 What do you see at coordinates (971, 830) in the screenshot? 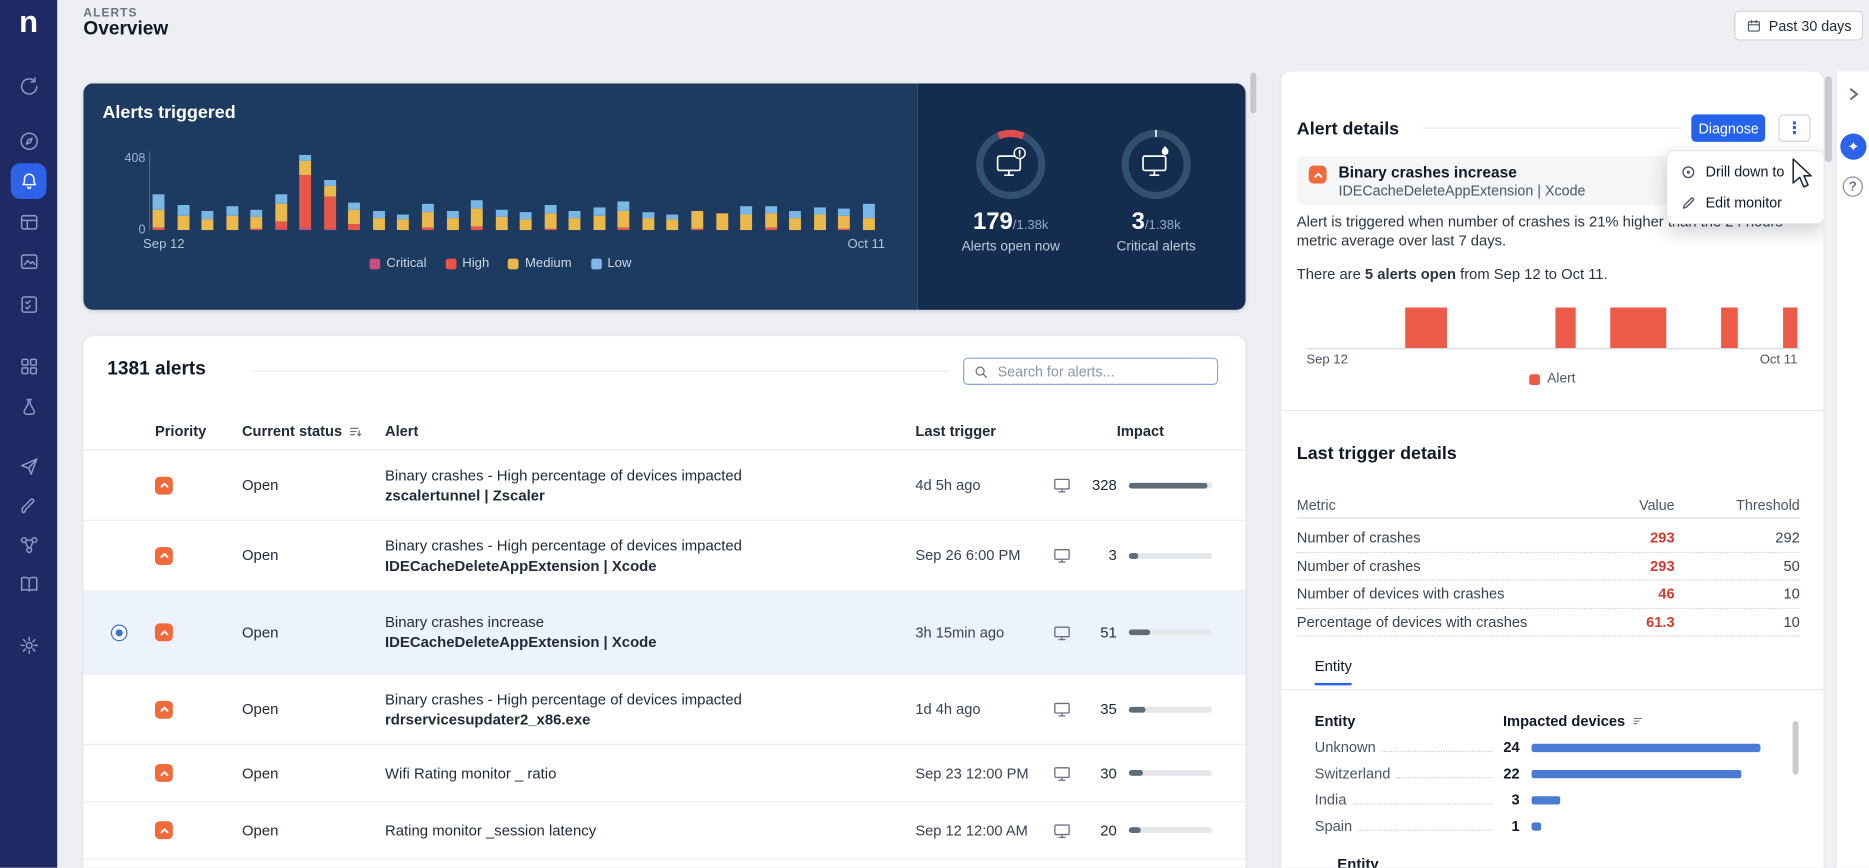
I see `row-last-trigger: Sep 12 12:00 AM` at bounding box center [971, 830].